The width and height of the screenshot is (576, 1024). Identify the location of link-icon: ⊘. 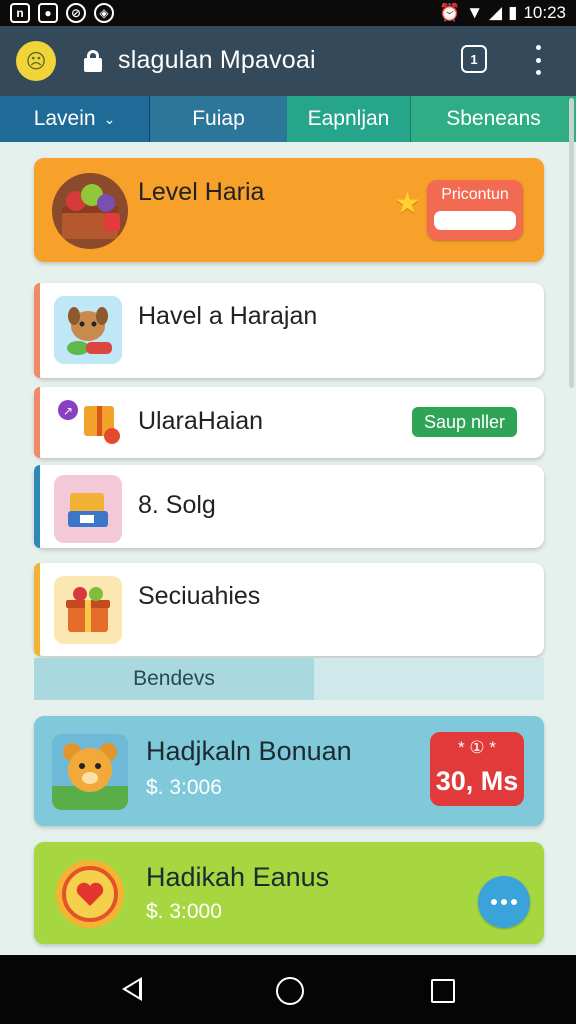
(76, 13).